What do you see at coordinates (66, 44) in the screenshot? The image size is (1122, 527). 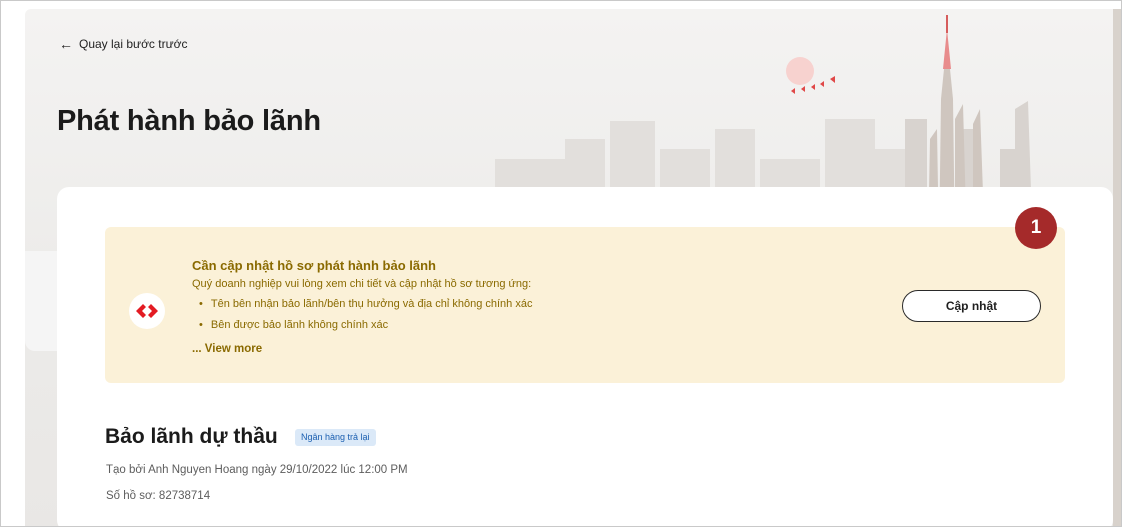 I see `arrow-left-icon: ←` at bounding box center [66, 44].